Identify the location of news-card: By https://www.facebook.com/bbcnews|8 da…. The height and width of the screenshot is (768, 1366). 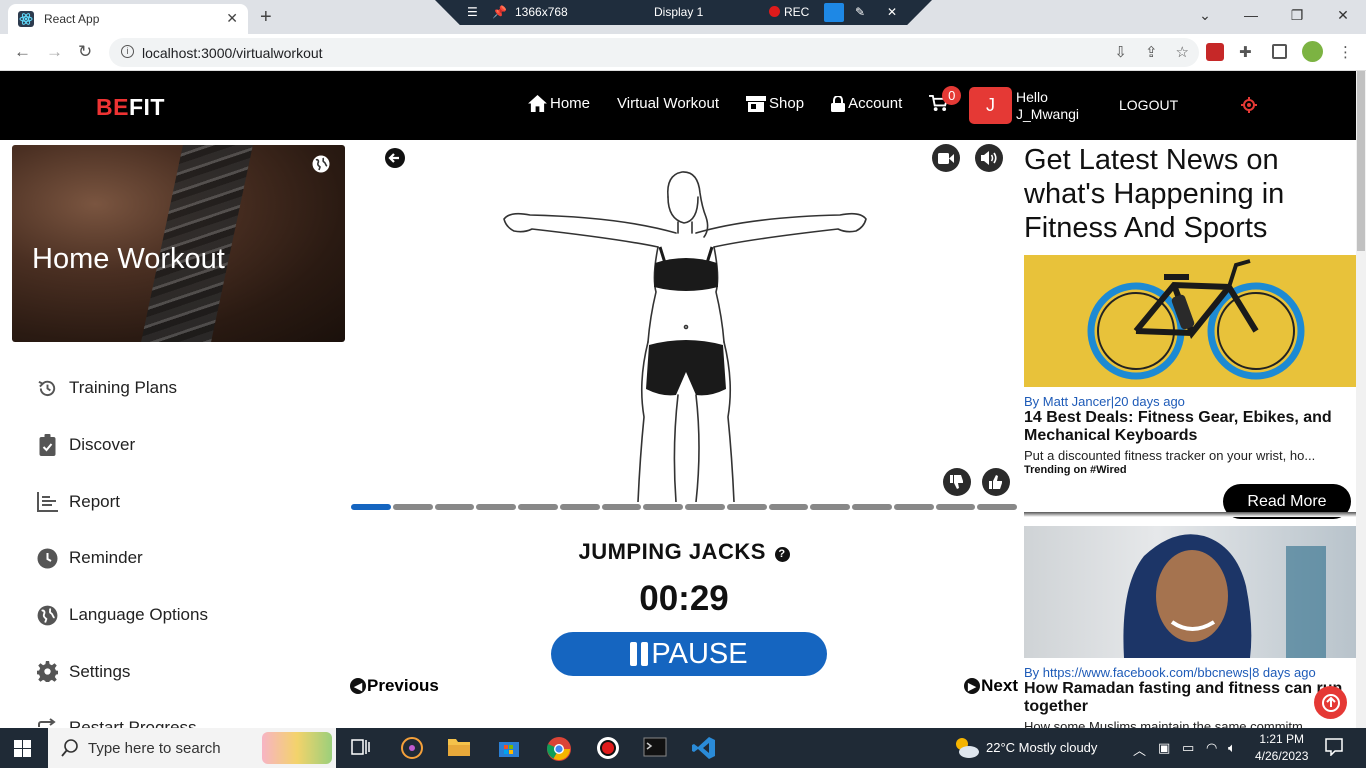
(1190, 630).